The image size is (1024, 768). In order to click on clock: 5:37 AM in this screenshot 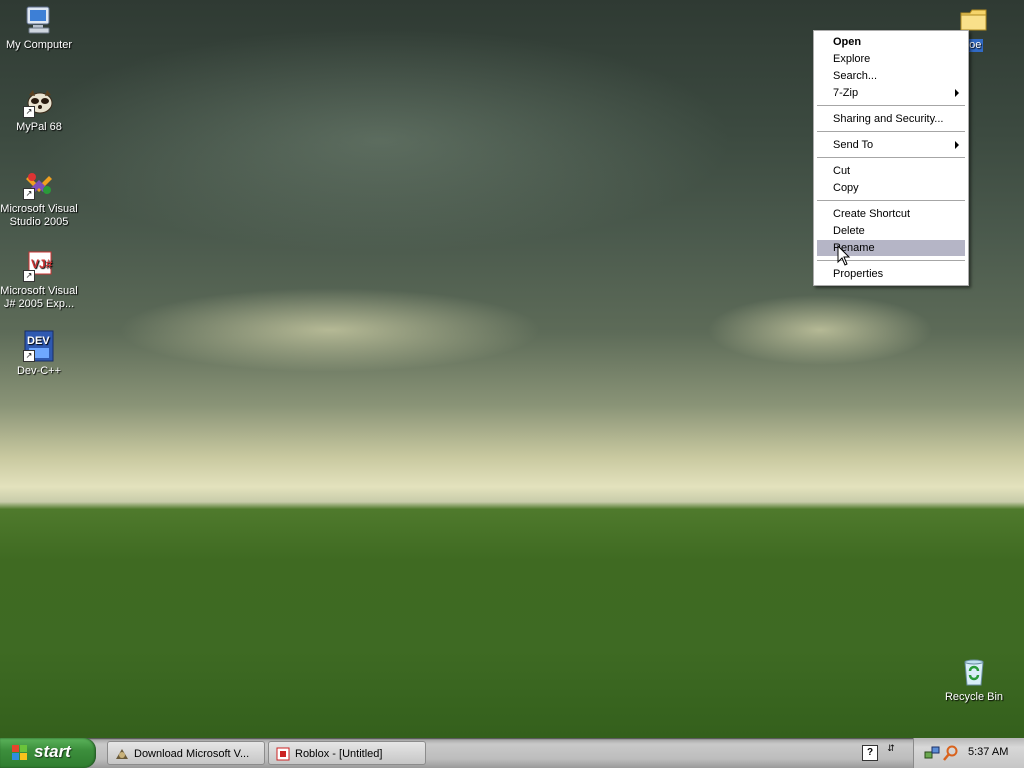, I will do `click(988, 752)`.